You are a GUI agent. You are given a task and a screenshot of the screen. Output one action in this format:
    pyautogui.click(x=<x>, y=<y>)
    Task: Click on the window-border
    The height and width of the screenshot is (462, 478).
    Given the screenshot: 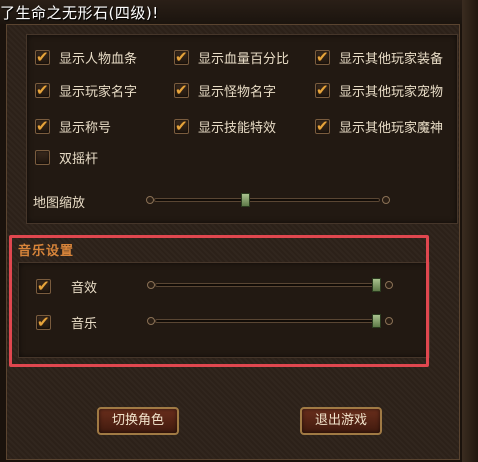 What is the action you would take?
    pyautogui.click(x=470, y=231)
    